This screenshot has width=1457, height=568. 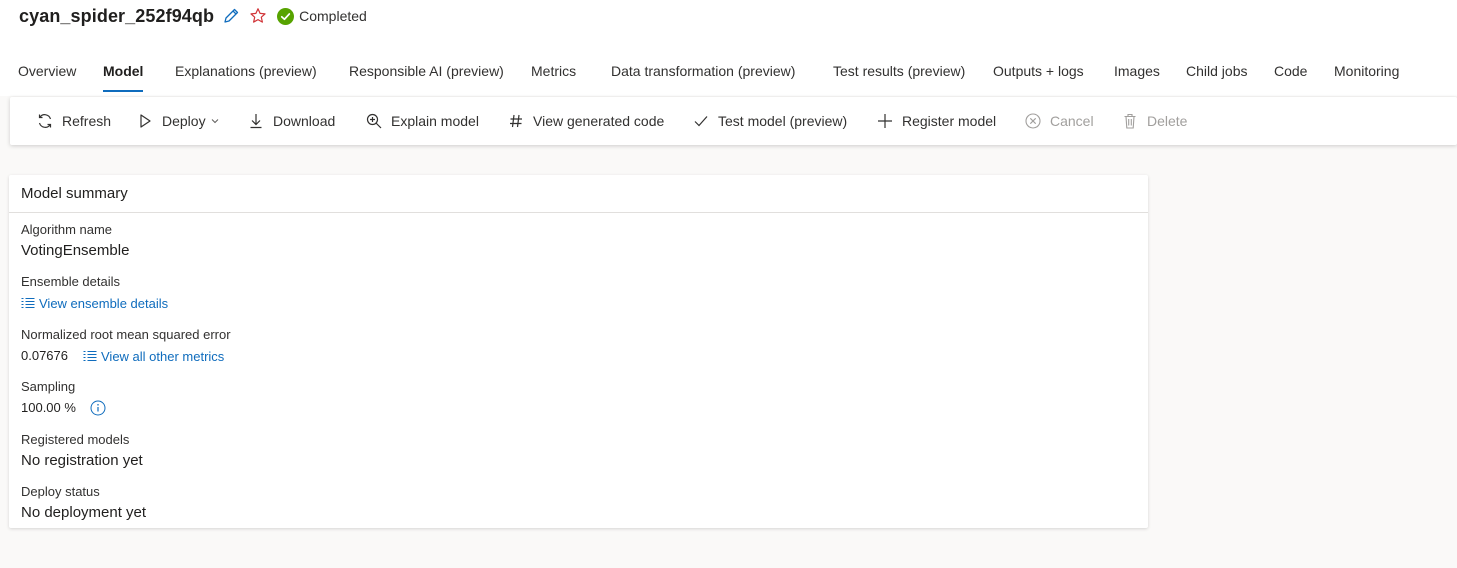 I want to click on download-button: Download, so click(x=291, y=121).